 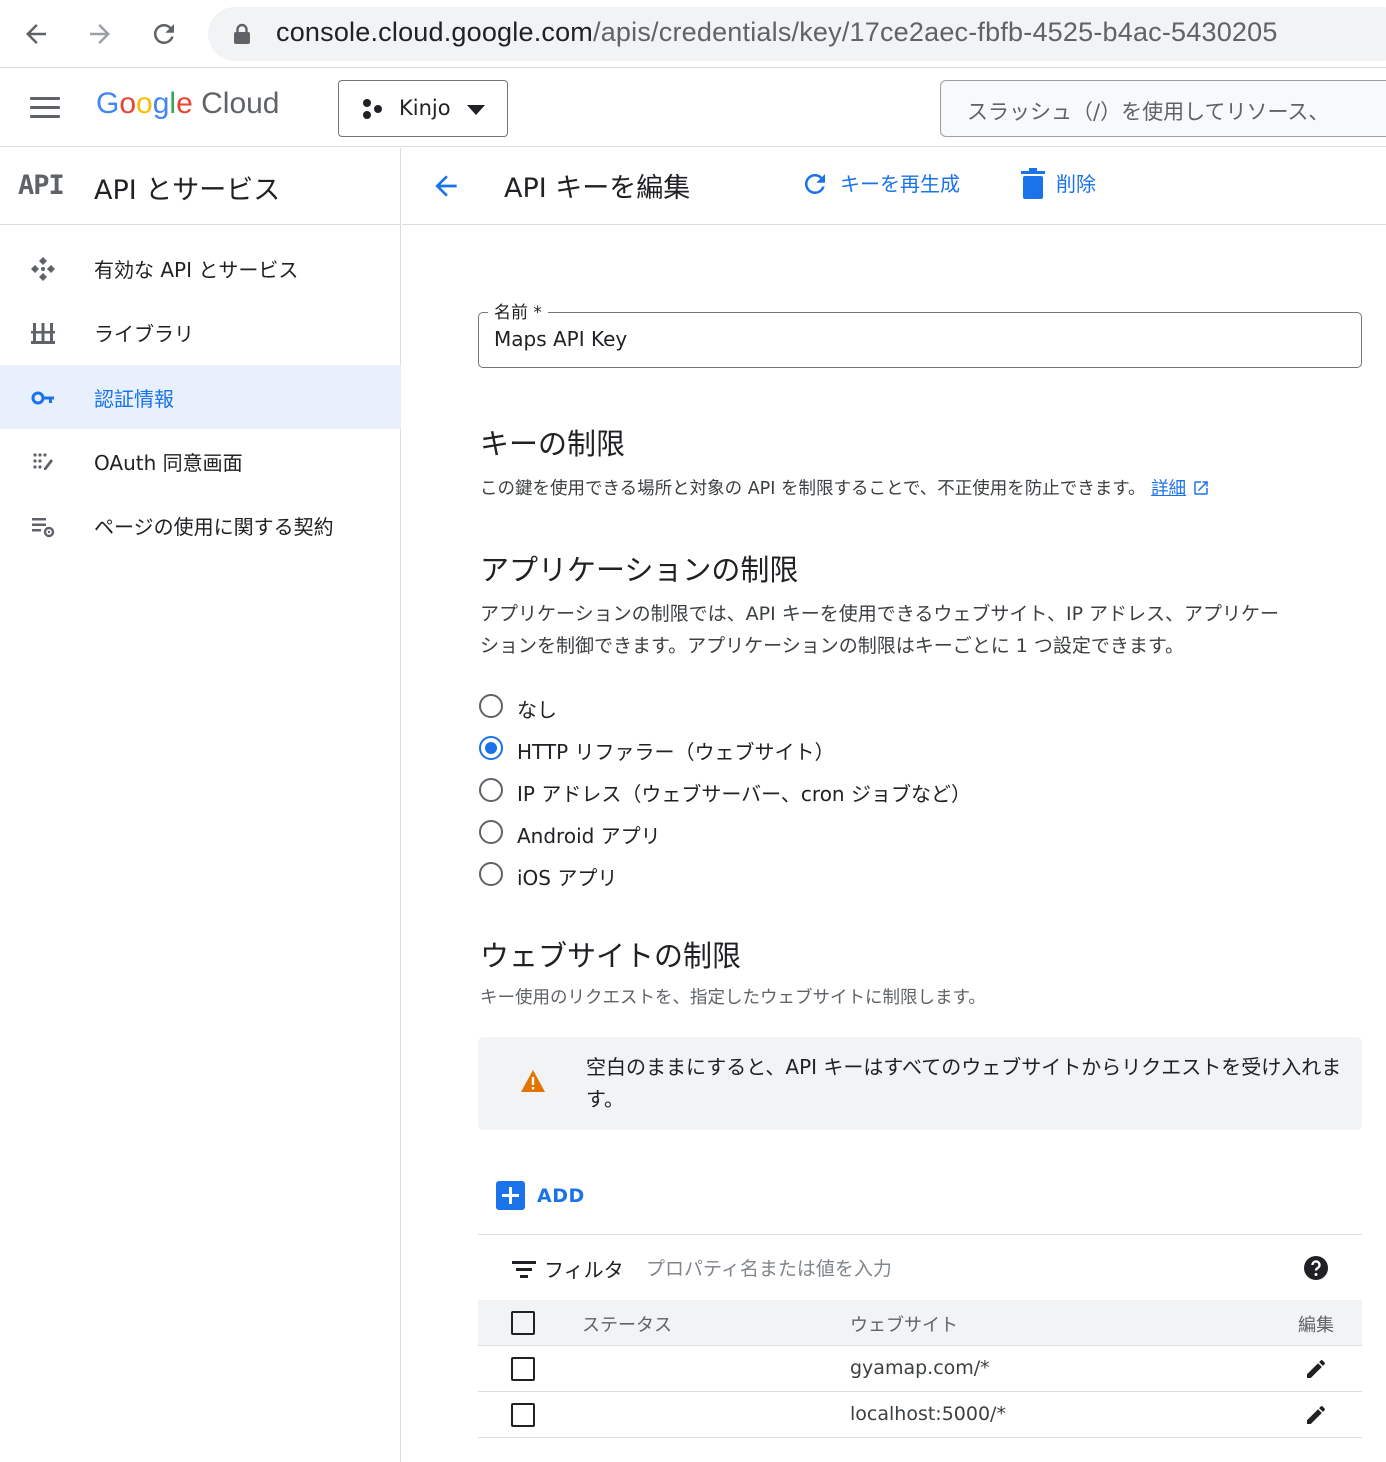 What do you see at coordinates (920, 1267) in the screenshot?
I see `filter-bar: フィルタ プロパティ名または値を入力` at bounding box center [920, 1267].